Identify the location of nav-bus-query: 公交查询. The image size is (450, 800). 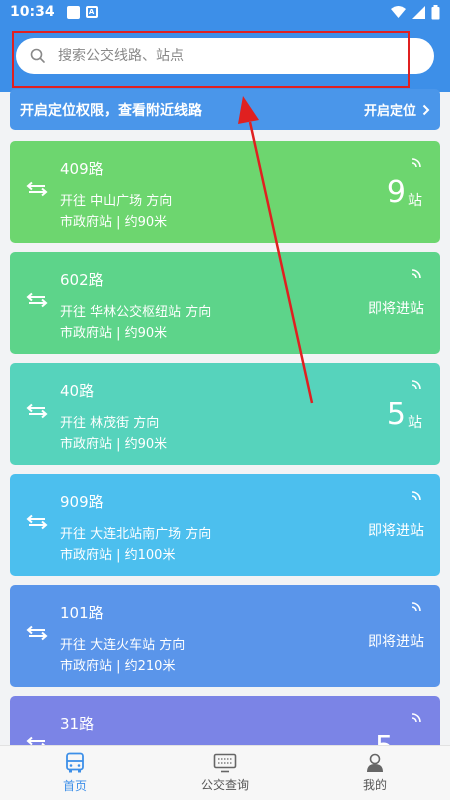
(225, 773).